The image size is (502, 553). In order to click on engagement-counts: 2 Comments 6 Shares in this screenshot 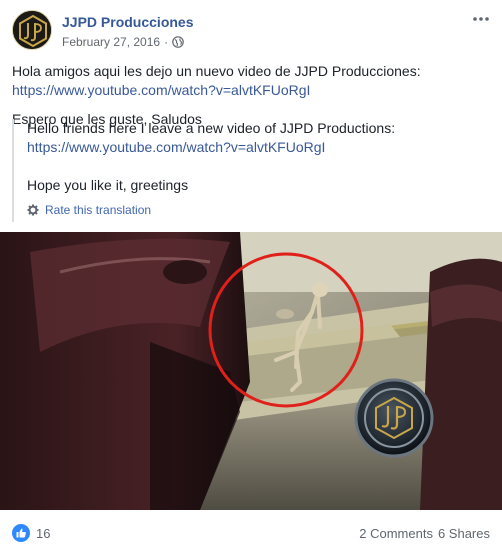, I will do `click(424, 533)`.